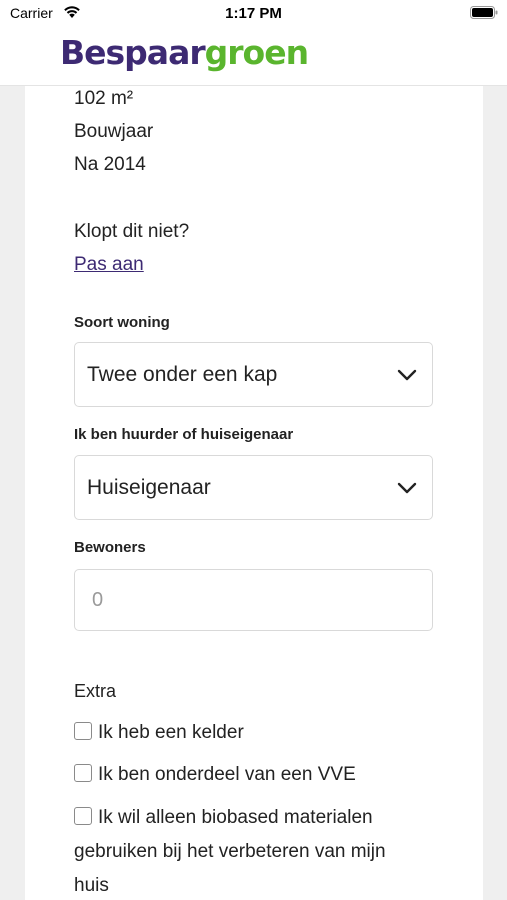  What do you see at coordinates (95, 691) in the screenshot?
I see `extra-label: Extra` at bounding box center [95, 691].